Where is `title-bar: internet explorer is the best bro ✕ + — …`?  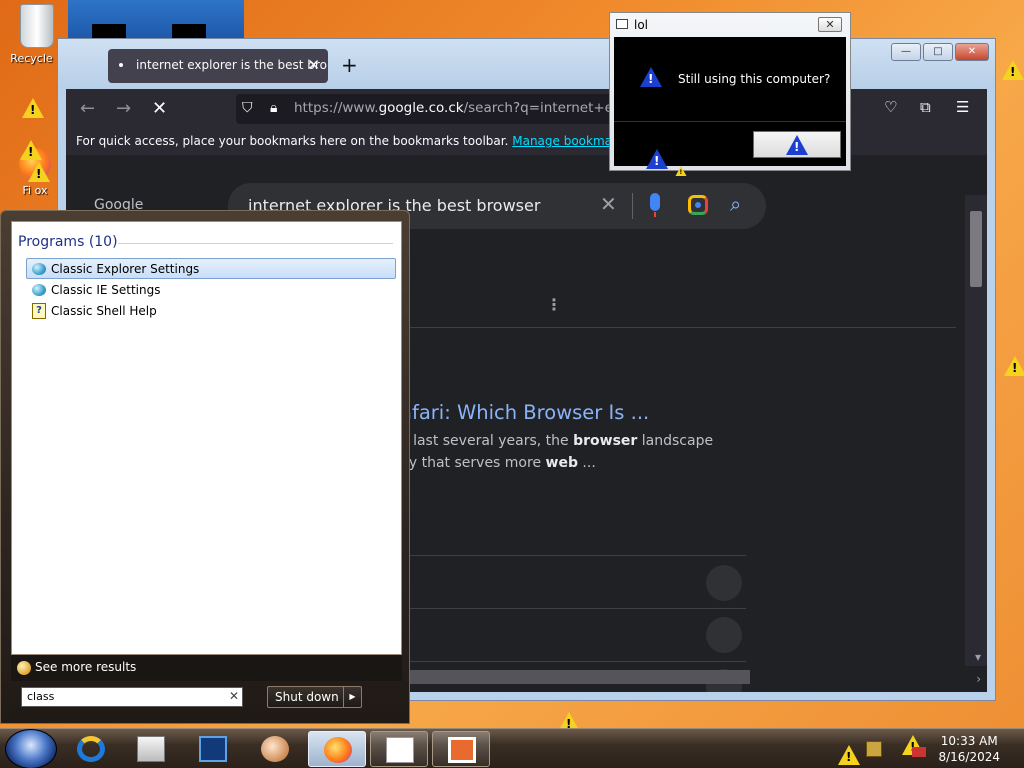
title-bar: internet explorer is the best bro ✕ + — … is located at coordinates (526, 64).